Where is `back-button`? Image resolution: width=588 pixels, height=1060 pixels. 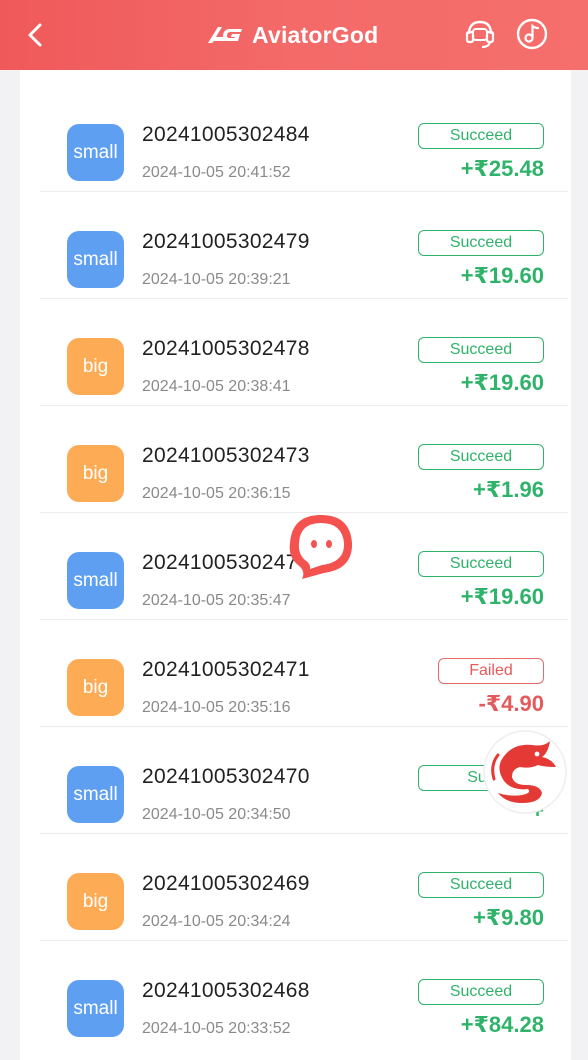
back-button is located at coordinates (35, 35).